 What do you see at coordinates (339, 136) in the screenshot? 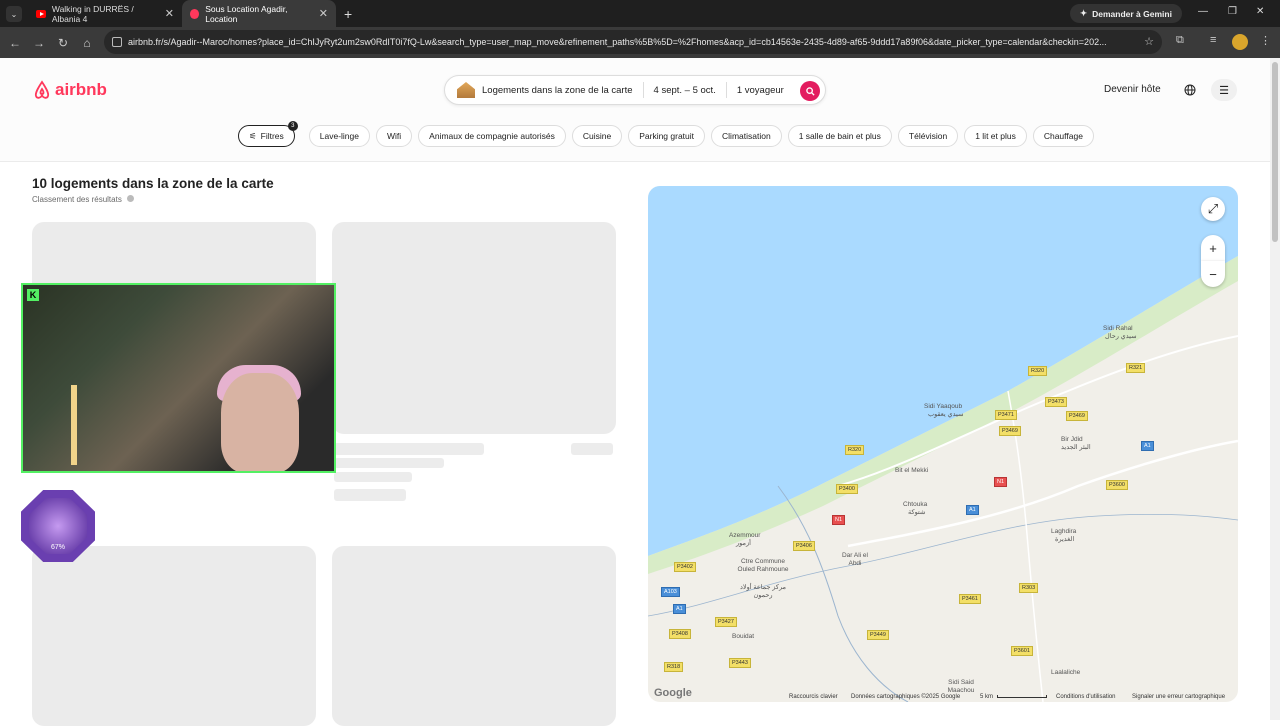
I see `filter-chip: Lave-linge` at bounding box center [339, 136].